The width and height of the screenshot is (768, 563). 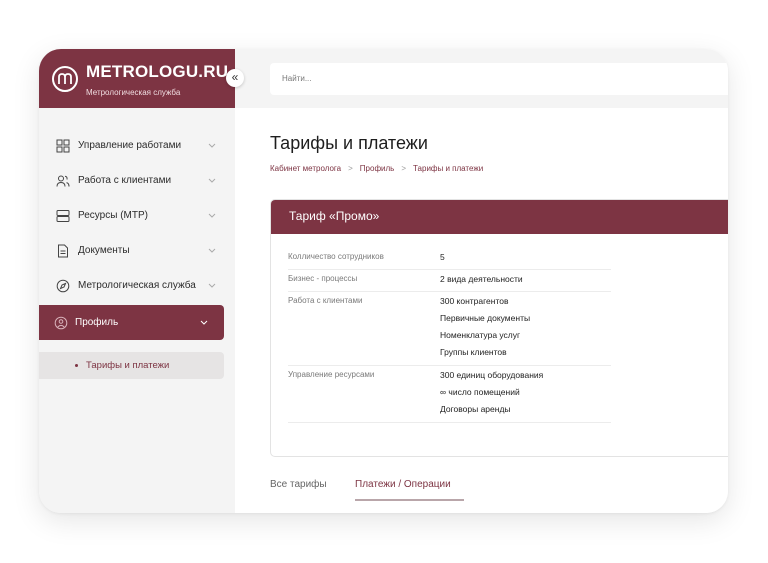 What do you see at coordinates (131, 322) in the screenshot?
I see `sidebar-item-profile: Профиль` at bounding box center [131, 322].